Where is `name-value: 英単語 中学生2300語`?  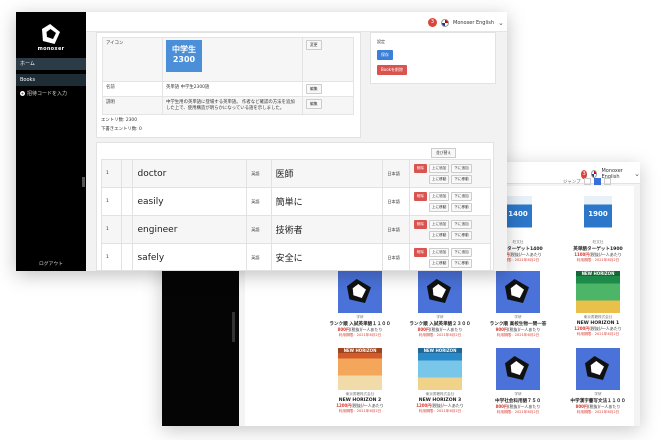 name-value: 英単語 中学生2300語 is located at coordinates (232, 89).